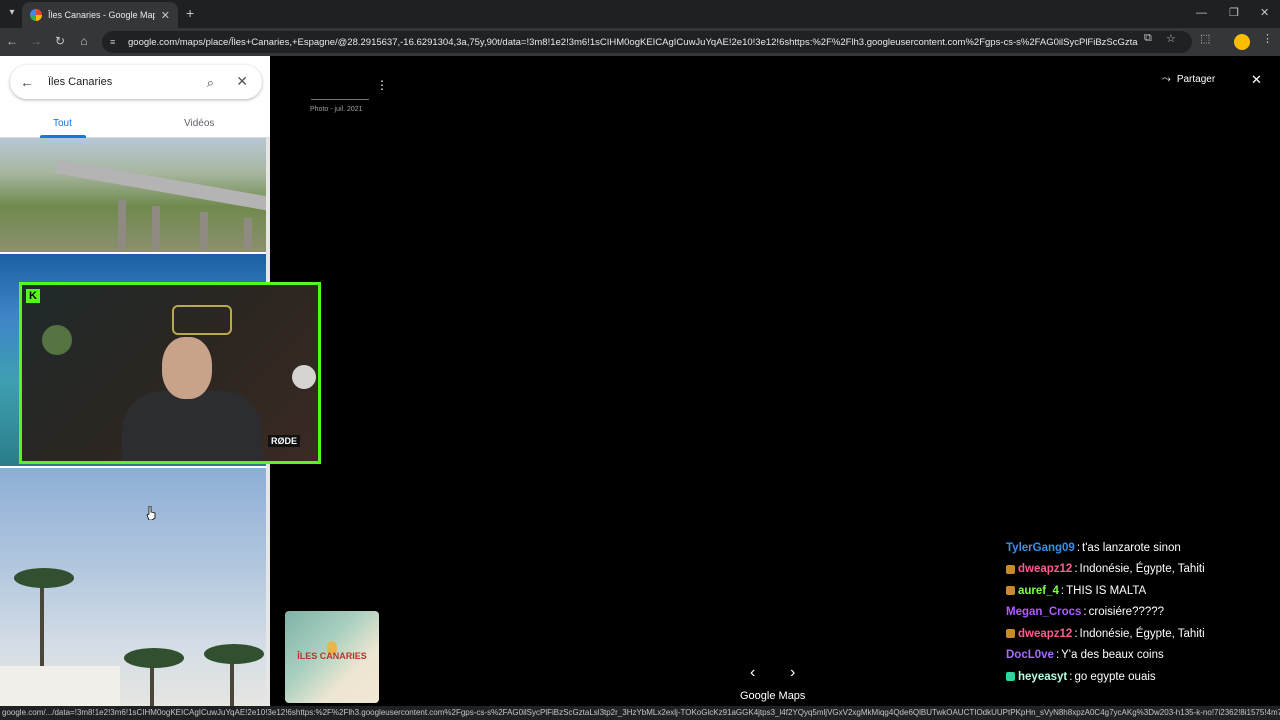  Describe the element at coordinates (336, 109) in the screenshot. I see `photo-meta: Photo - juil. 2021` at that location.